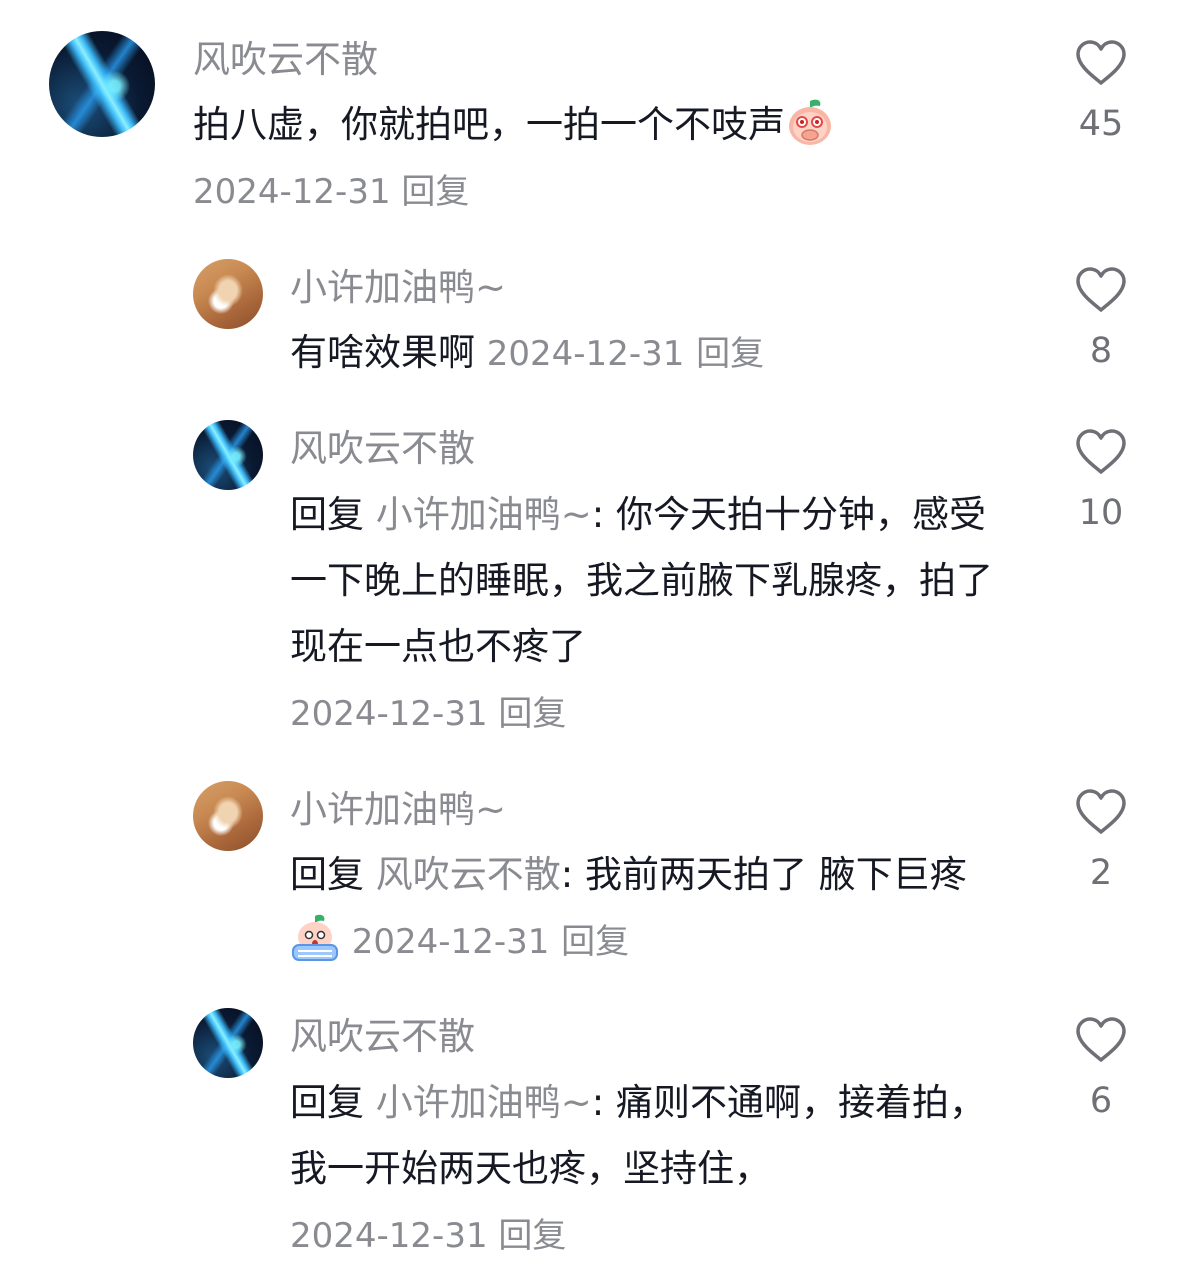 This screenshot has height=1283, width=1179. Describe the element at coordinates (776, 874) in the screenshot. I see `comment-content: 我前两天拍了 腋下巨疼` at that location.